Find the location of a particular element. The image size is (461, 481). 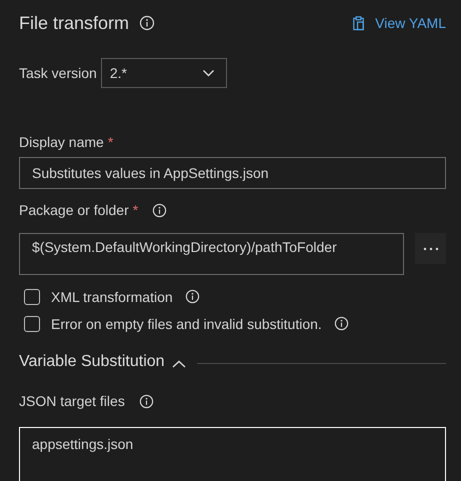

checkbox-label: XML transformation is located at coordinates (112, 296).